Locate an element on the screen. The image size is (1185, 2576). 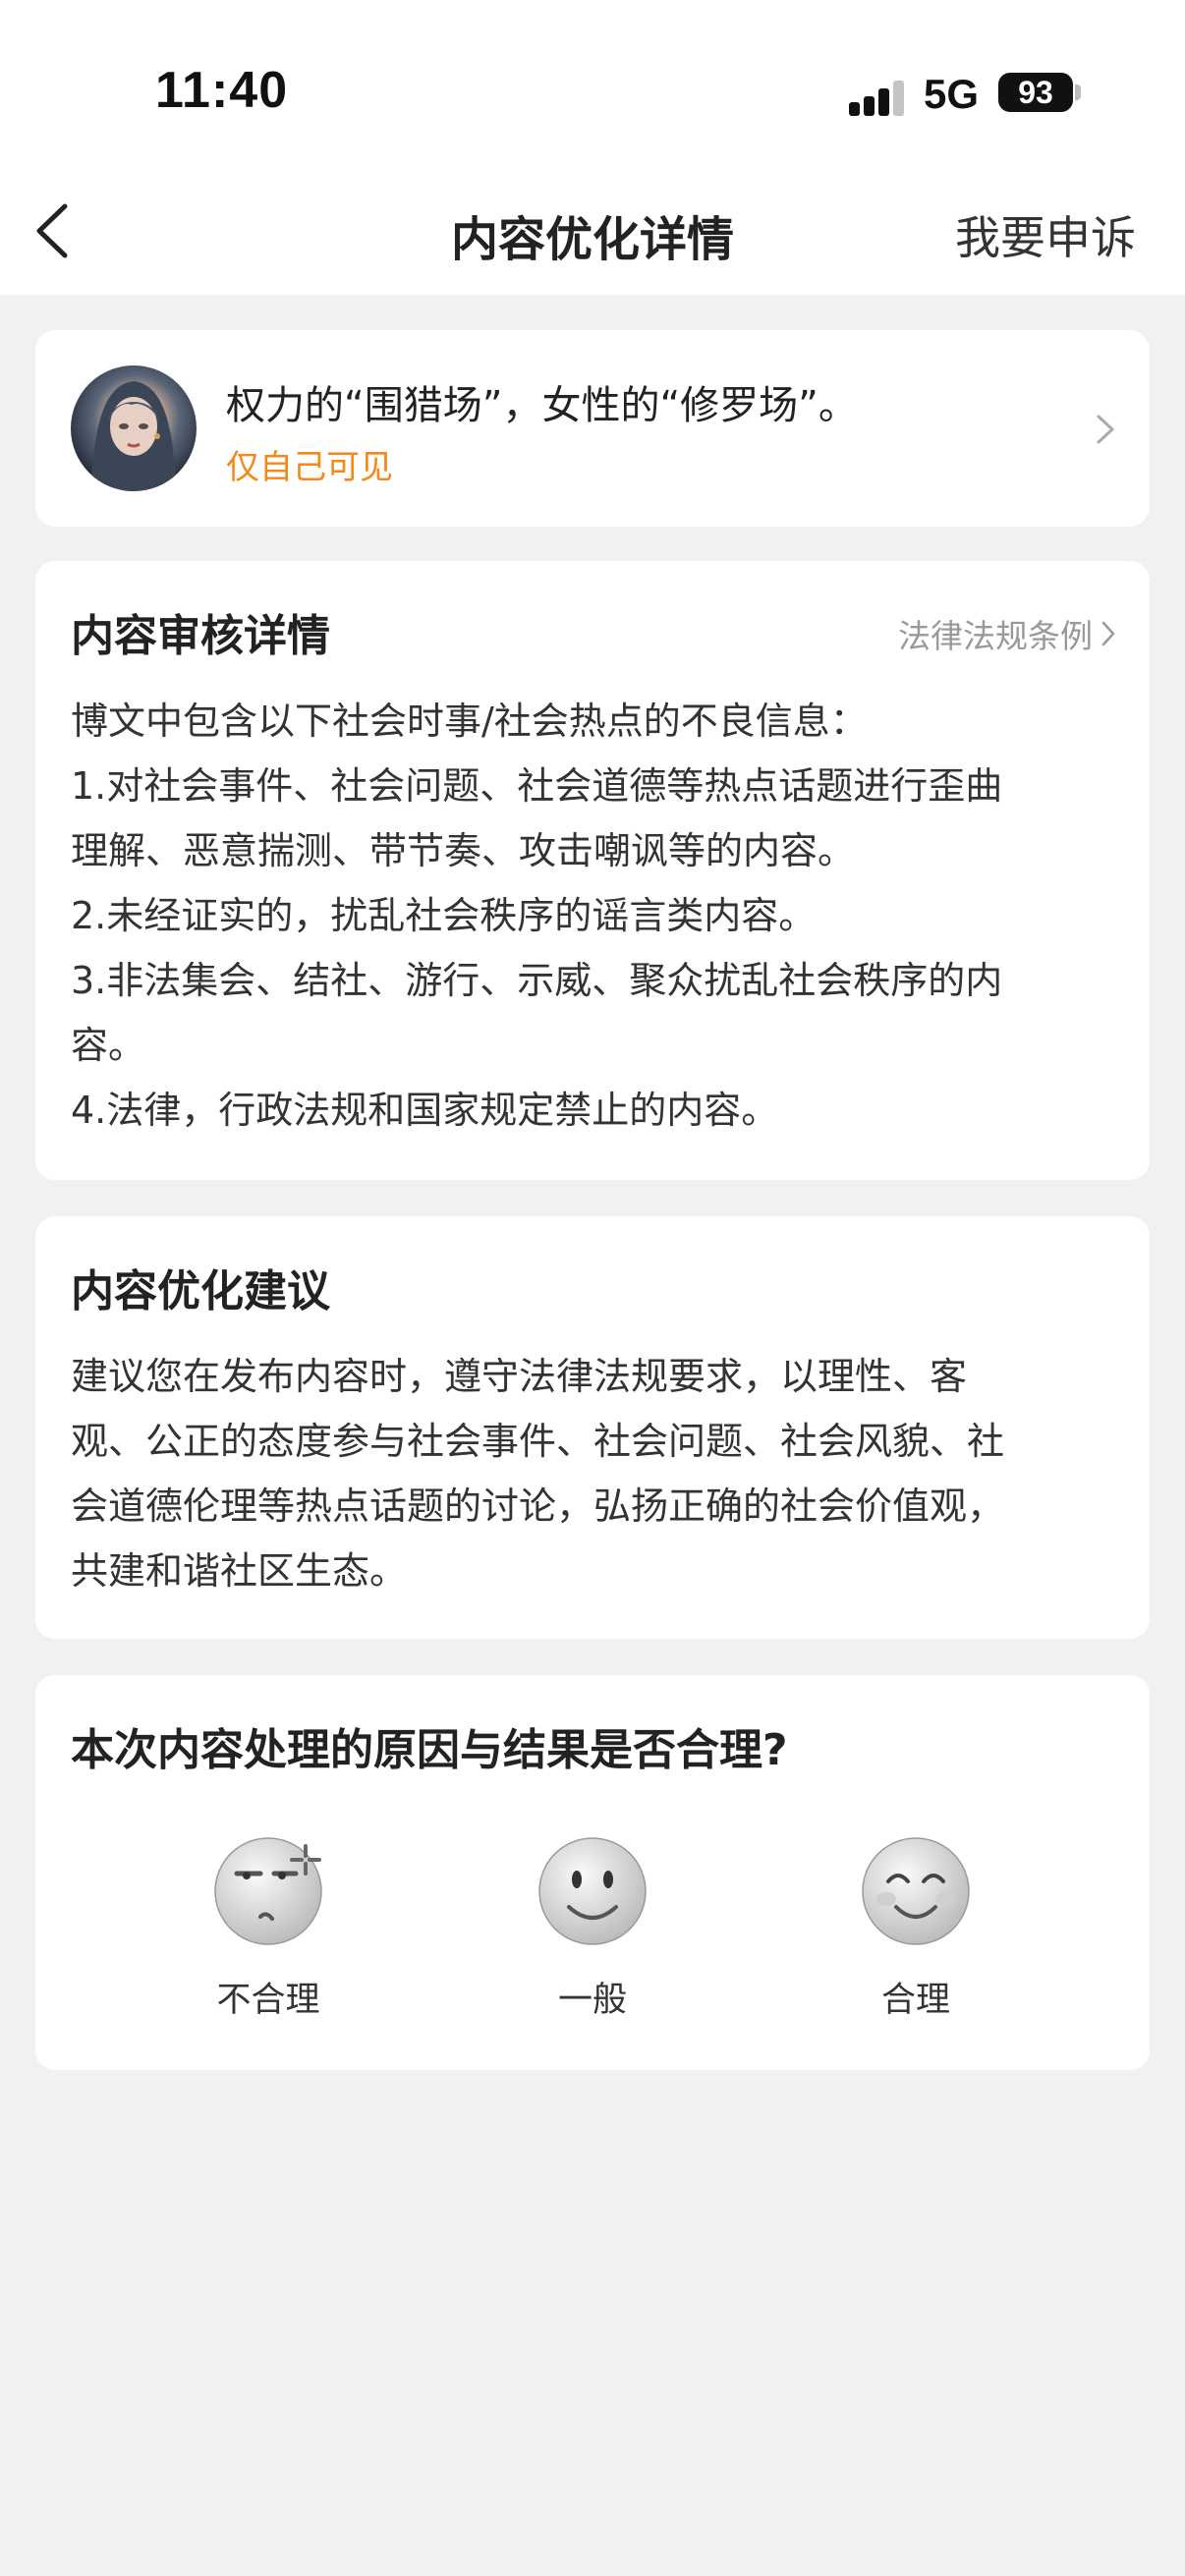
battery-level: 93 is located at coordinates (1035, 92).